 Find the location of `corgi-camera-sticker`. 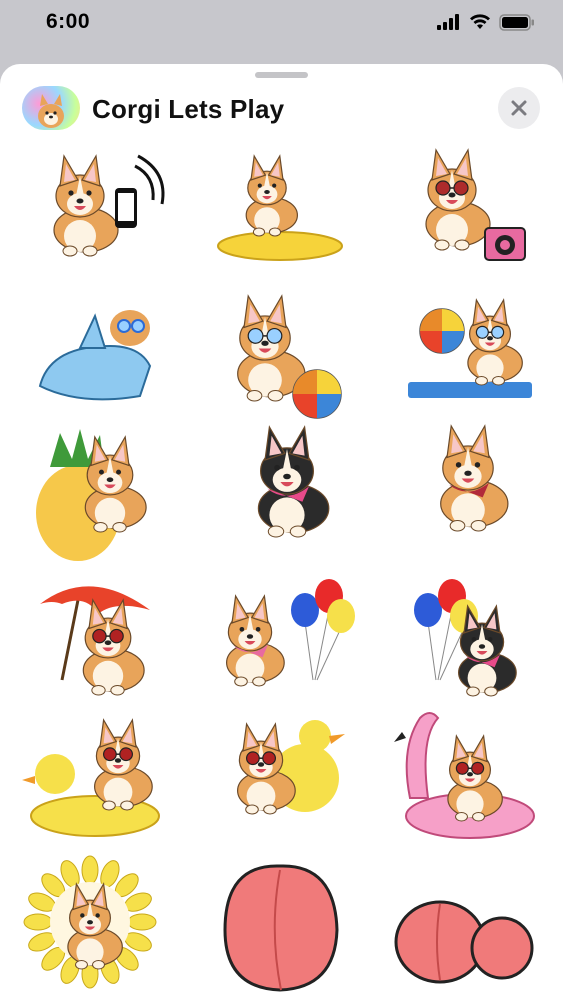

corgi-camera-sticker is located at coordinates (465, 210).